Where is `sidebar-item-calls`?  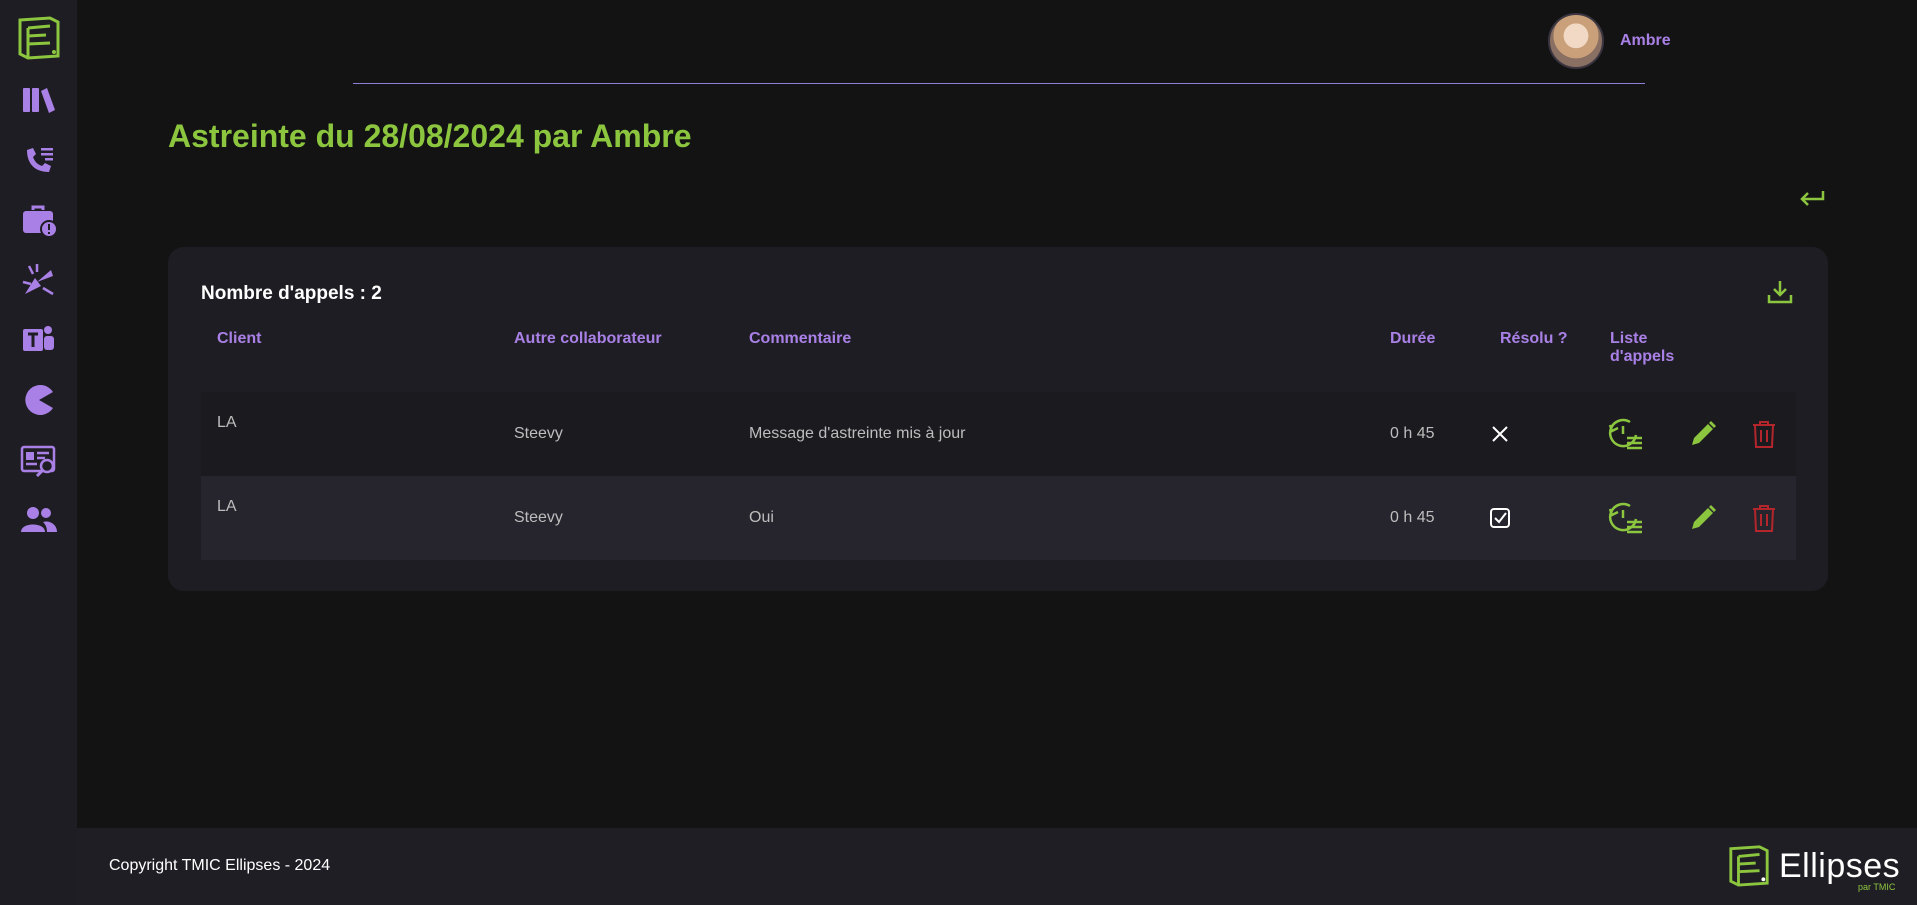 sidebar-item-calls is located at coordinates (38, 160).